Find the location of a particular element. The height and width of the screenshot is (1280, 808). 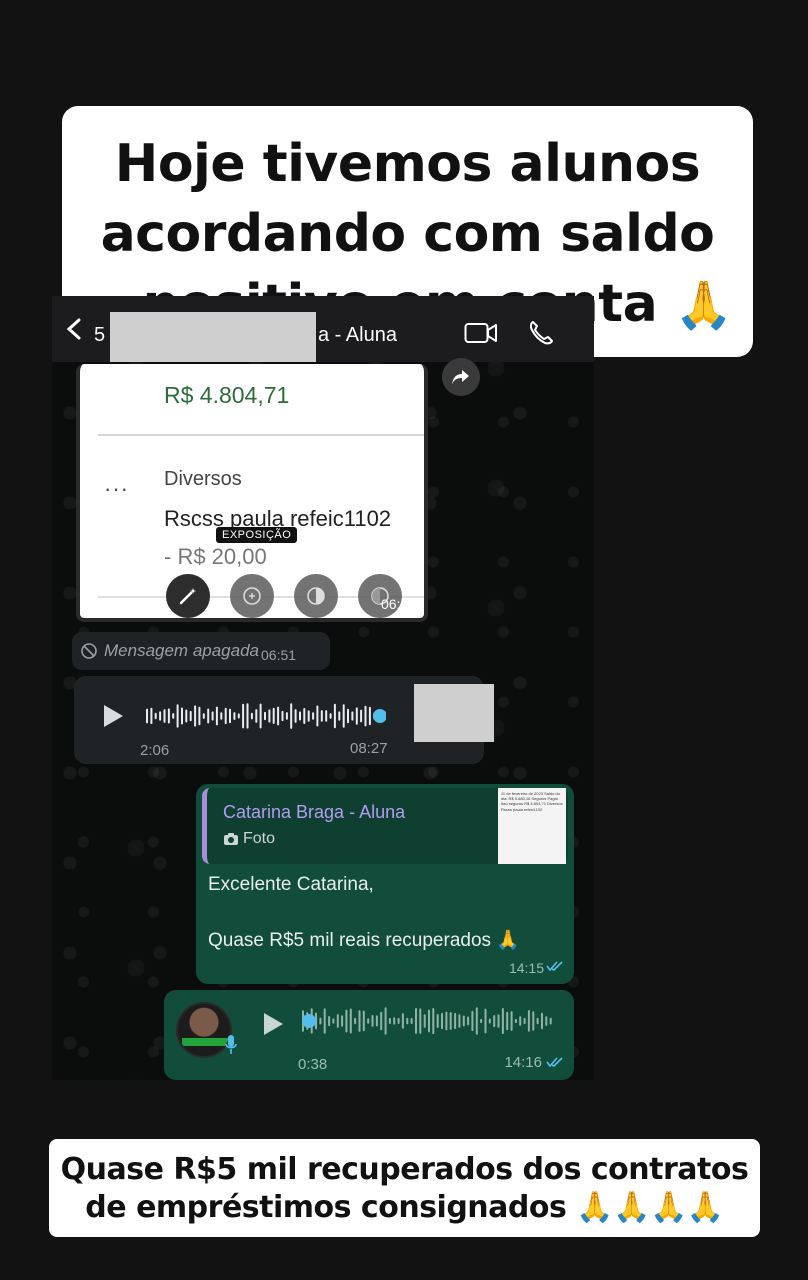

contrast-button is located at coordinates (316, 596).